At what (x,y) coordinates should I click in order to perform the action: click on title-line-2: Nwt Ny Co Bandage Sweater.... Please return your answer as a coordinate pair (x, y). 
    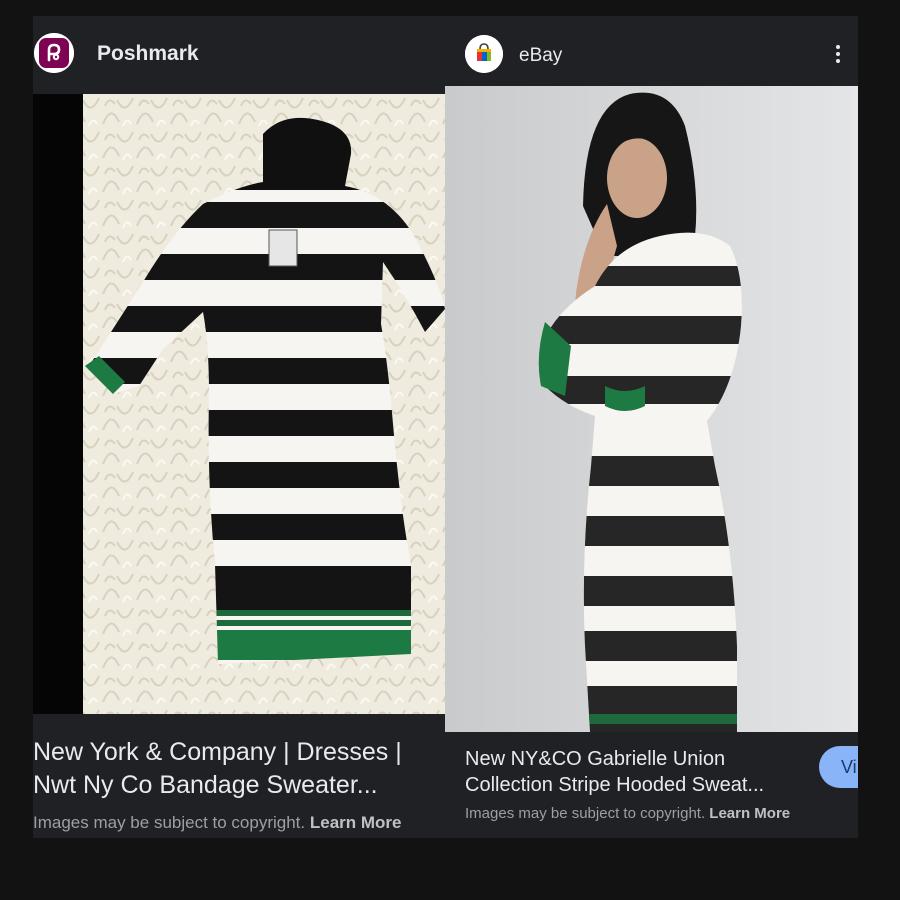
    Looking at the image, I should click on (205, 785).